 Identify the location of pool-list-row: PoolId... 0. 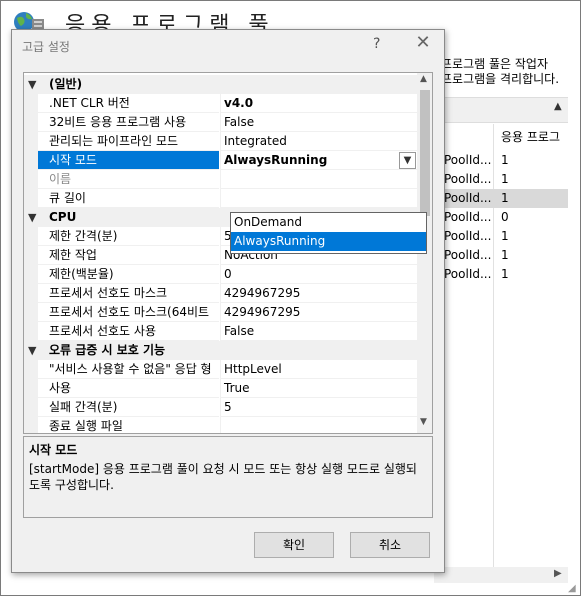
(501, 217).